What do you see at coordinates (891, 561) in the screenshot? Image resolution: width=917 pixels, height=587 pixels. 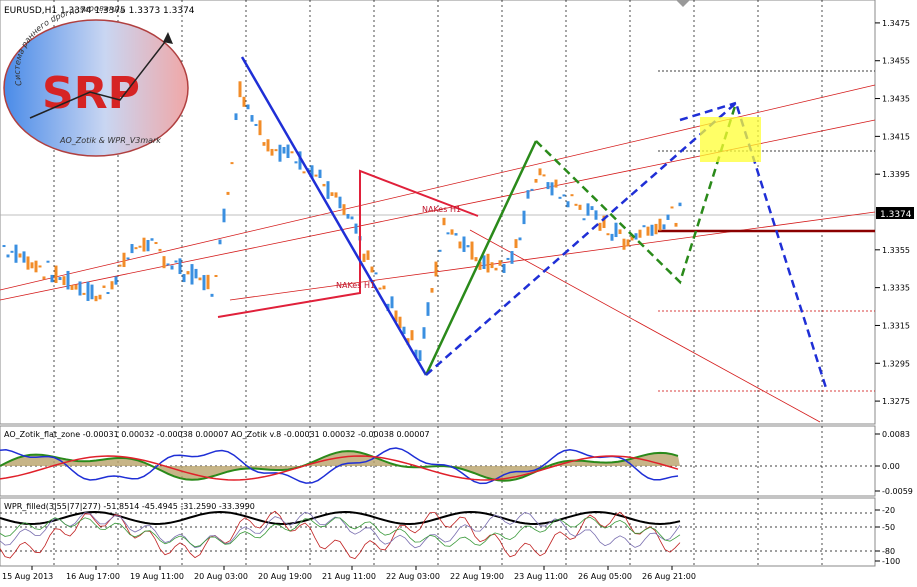 I see `wpr-tick-label: -100` at bounding box center [891, 561].